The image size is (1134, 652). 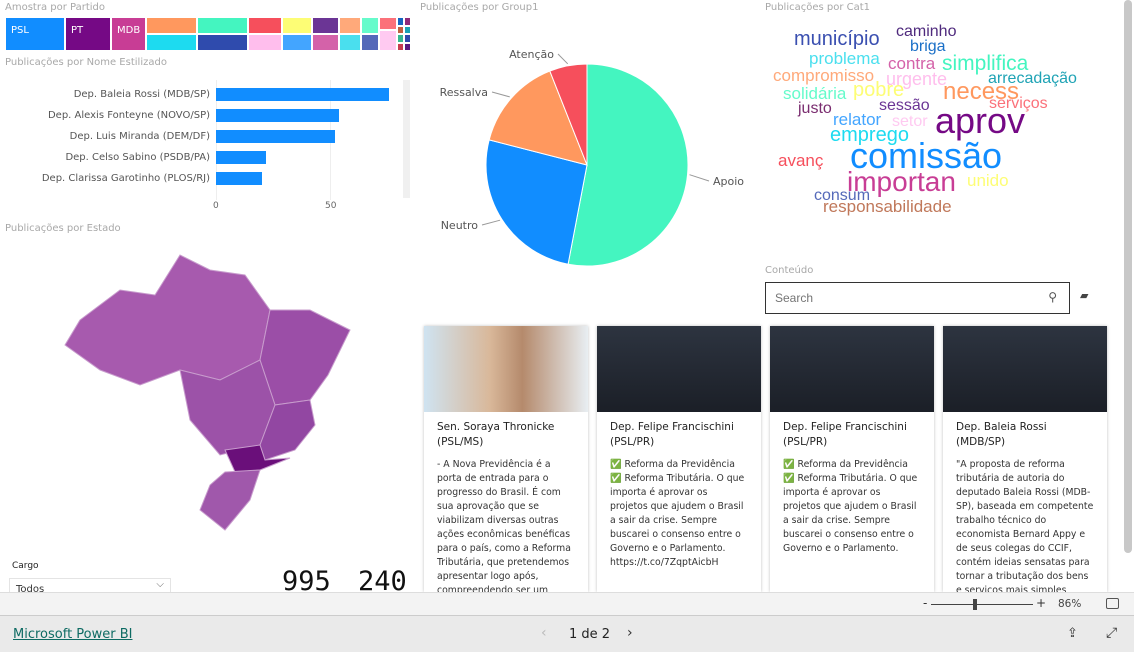 What do you see at coordinates (567, 633) in the screenshot?
I see `footer: Microsoft Power BI ‹ 1 de 2 › ⇪ ⤢` at bounding box center [567, 633].